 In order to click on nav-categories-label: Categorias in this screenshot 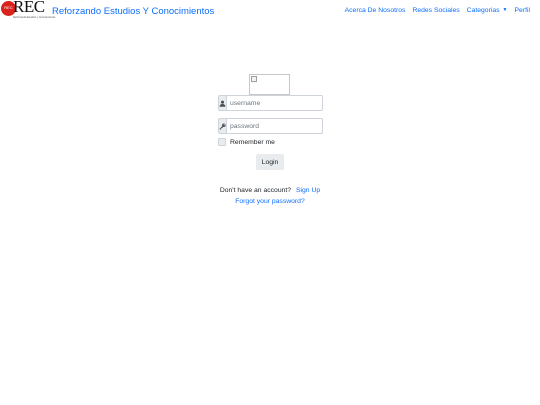, I will do `click(483, 10)`.